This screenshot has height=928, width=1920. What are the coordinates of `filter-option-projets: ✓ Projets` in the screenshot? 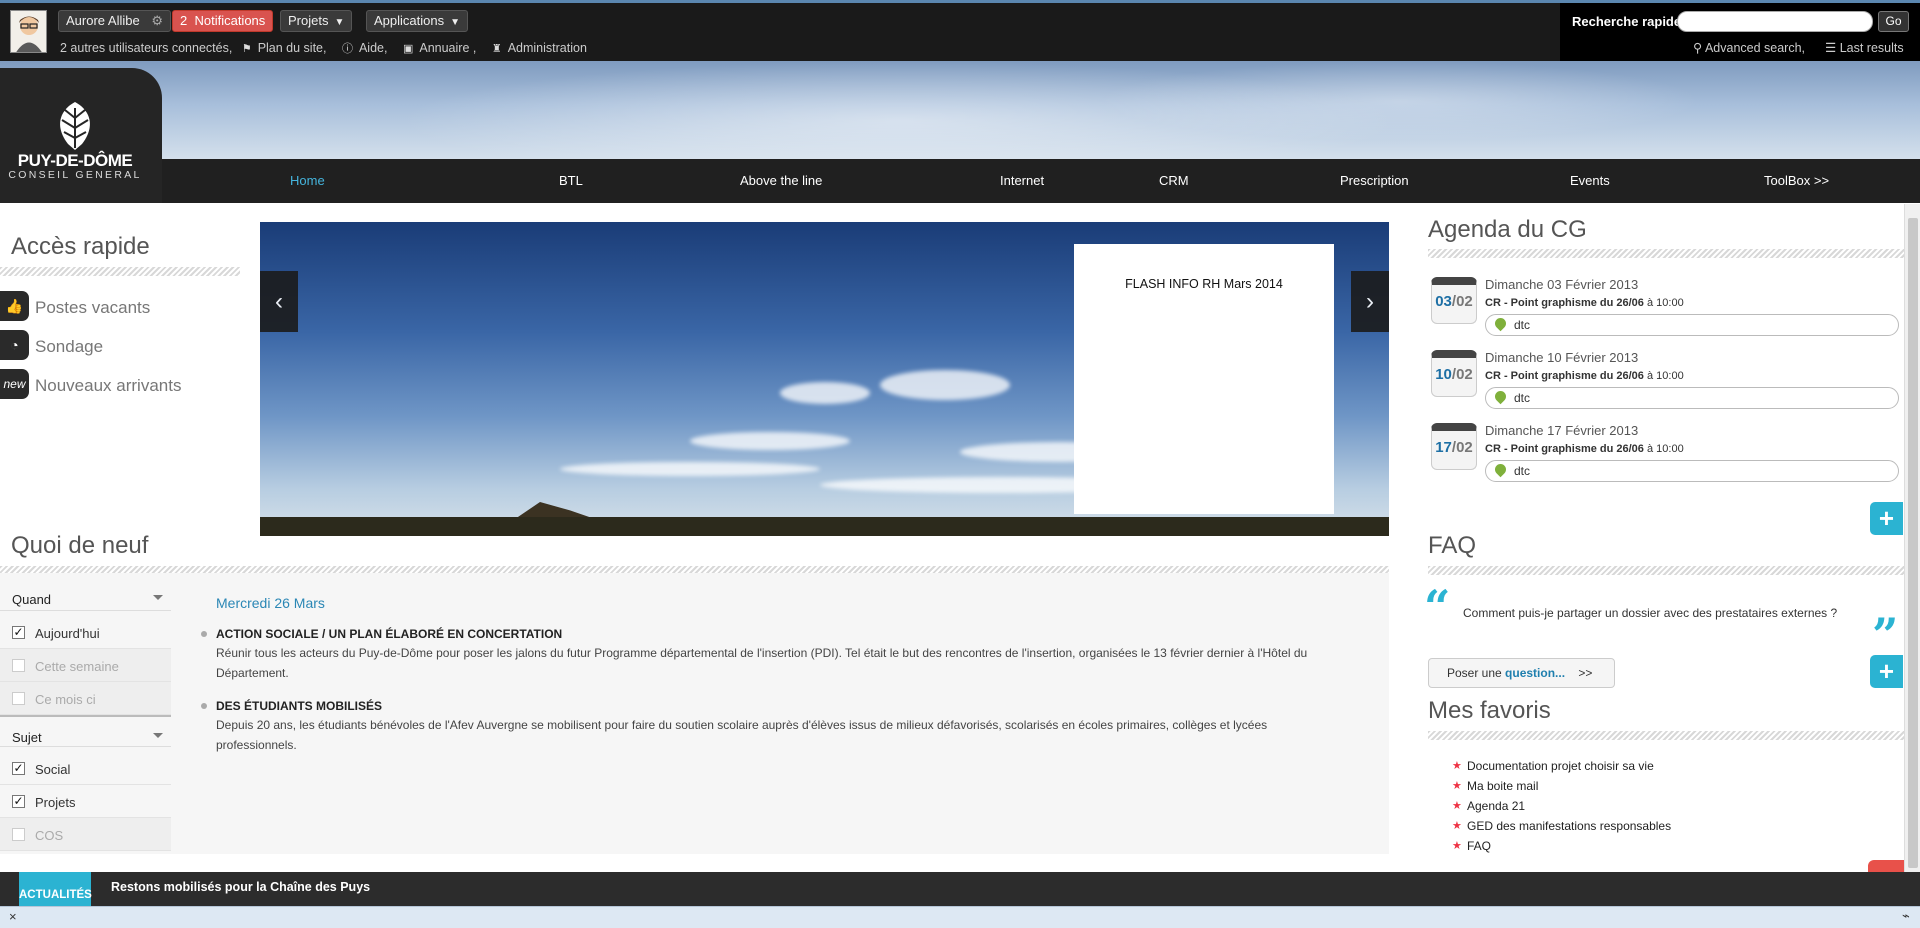 It's located at (85, 801).